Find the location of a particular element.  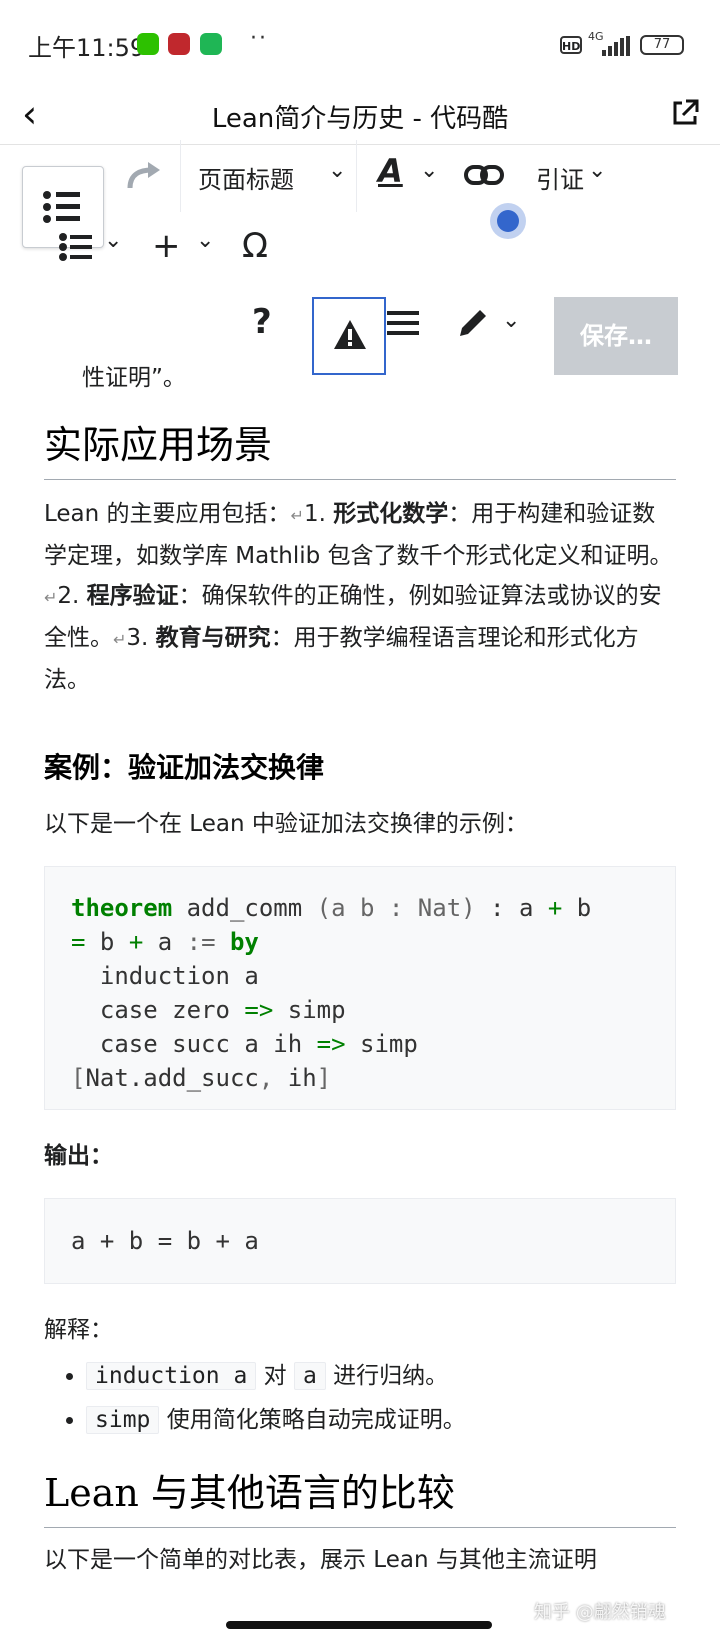

redo-icon is located at coordinates (145, 175).